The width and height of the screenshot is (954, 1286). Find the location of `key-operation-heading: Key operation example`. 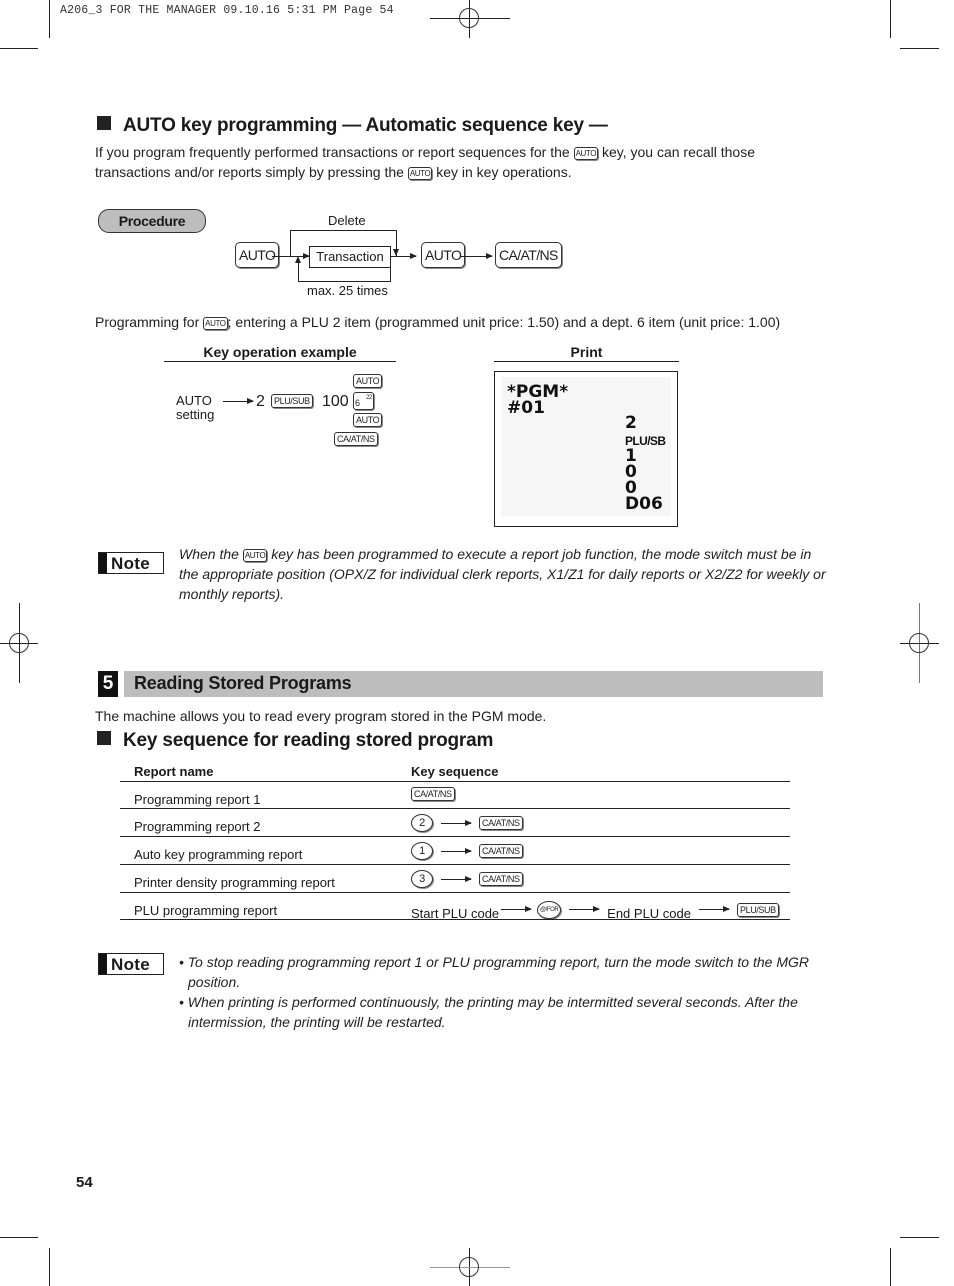

key-operation-heading: Key operation example is located at coordinates (280, 353).